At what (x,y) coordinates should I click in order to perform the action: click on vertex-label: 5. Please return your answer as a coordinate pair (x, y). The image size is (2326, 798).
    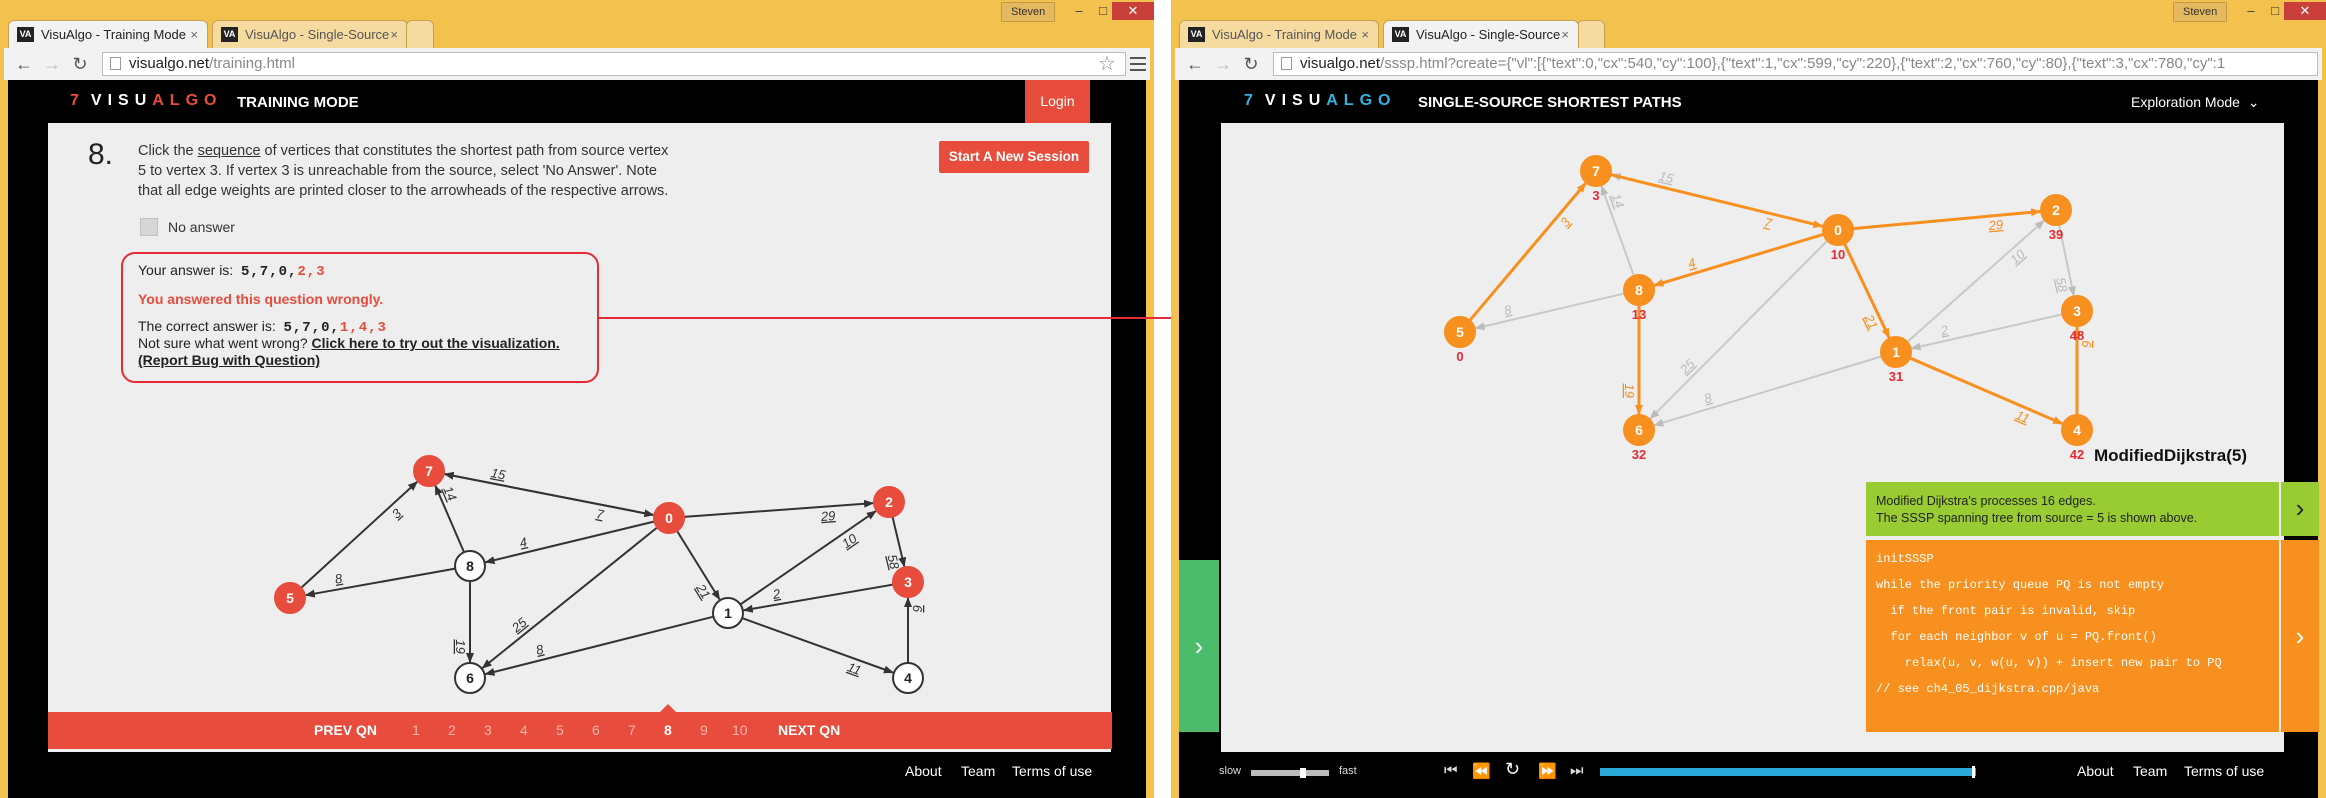
    Looking at the image, I should click on (1460, 332).